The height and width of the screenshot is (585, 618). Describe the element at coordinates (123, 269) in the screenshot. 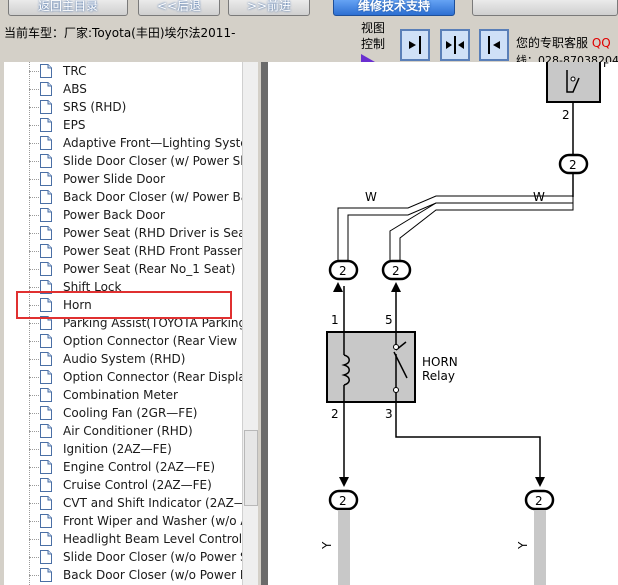

I see `tree-item: Power Seat (Rear No_1 Seat)` at that location.